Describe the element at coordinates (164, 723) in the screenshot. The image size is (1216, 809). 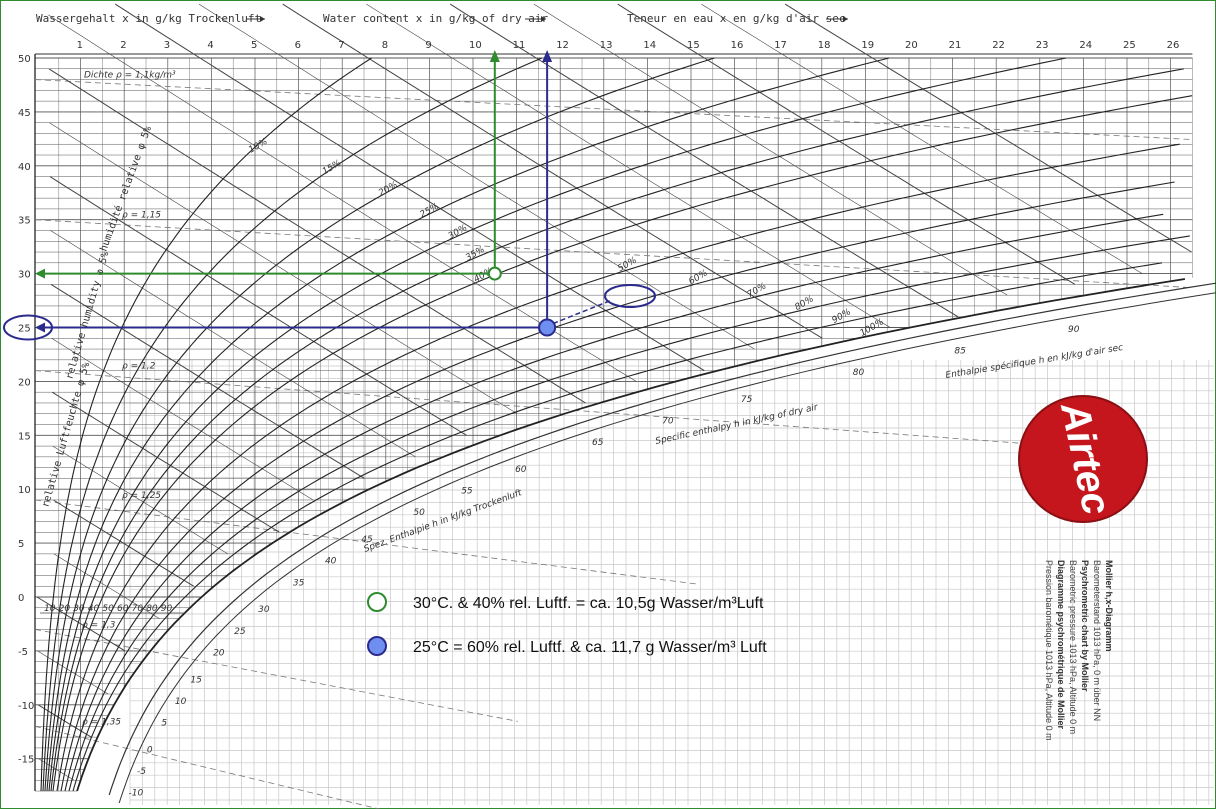
I see `enthalpy-scale-label: 5` at that location.